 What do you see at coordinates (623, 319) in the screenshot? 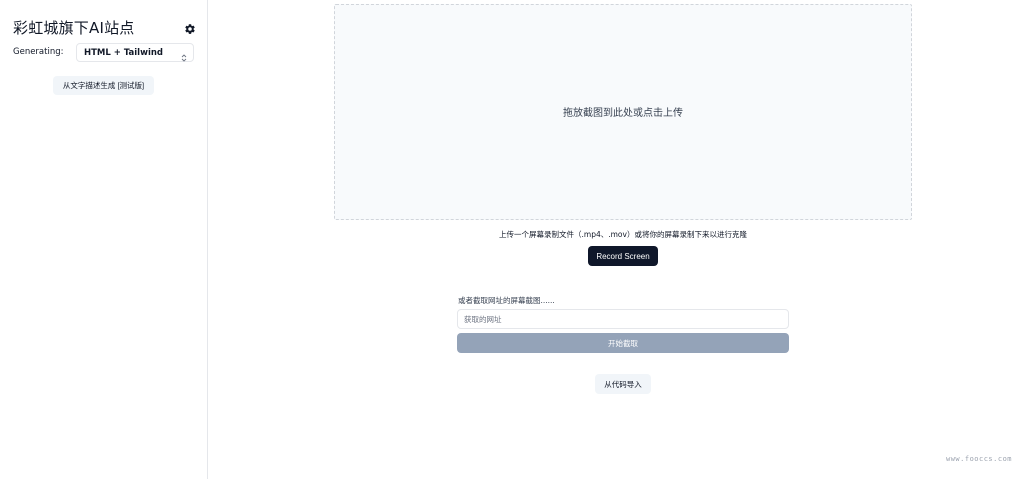
I see `url-input` at bounding box center [623, 319].